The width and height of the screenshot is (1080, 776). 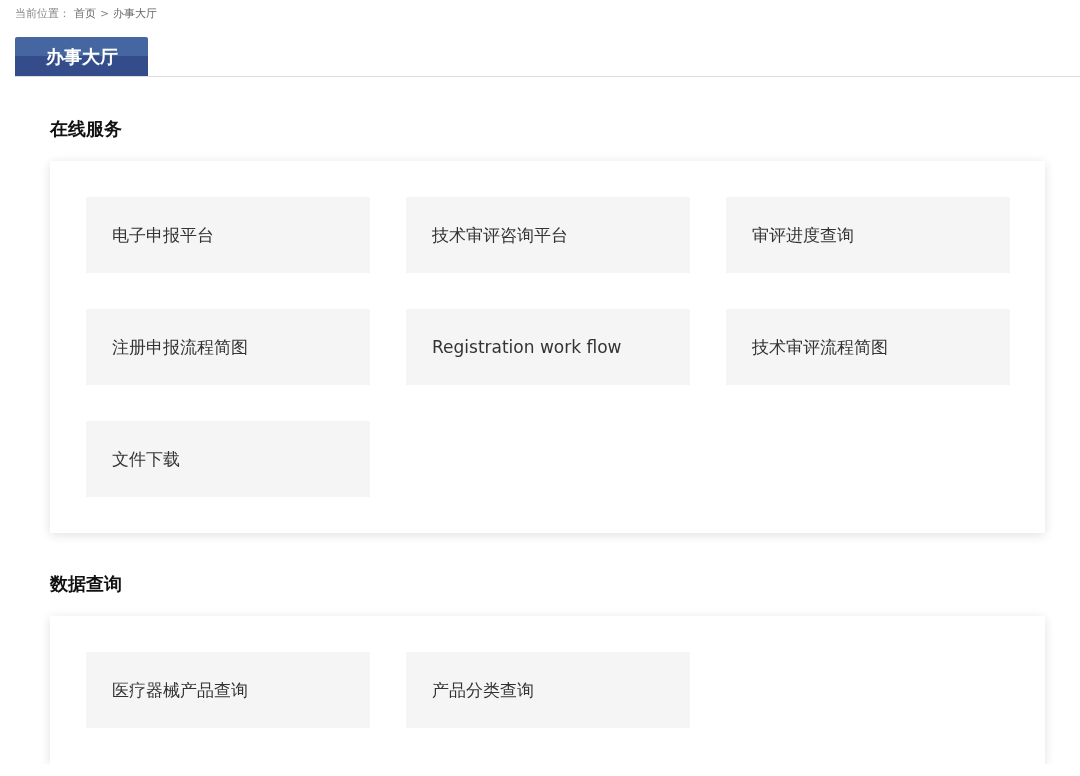 What do you see at coordinates (868, 235) in the screenshot?
I see `service-link: 审评进度查询` at bounding box center [868, 235].